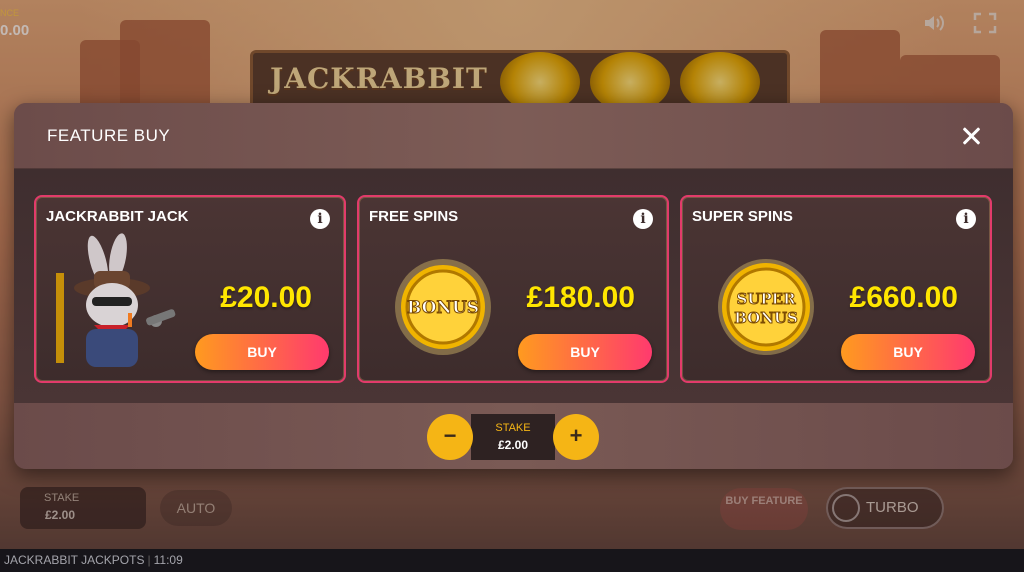 The image size is (1024, 572). I want to click on card-title: FREE SPINS, so click(414, 216).